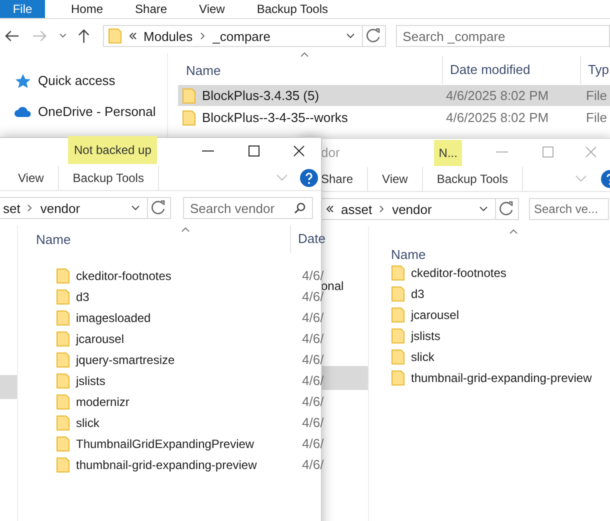 The width and height of the screenshot is (610, 521). I want to click on address-bar: asset vendor, so click(420, 209).